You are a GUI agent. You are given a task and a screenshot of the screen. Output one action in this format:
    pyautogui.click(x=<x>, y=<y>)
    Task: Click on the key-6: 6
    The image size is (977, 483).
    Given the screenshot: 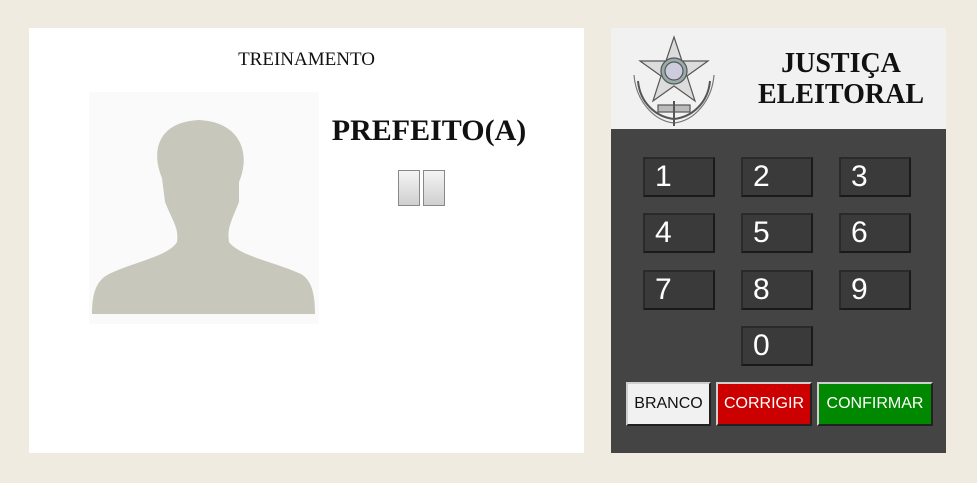 What is the action you would take?
    pyautogui.click(x=875, y=233)
    